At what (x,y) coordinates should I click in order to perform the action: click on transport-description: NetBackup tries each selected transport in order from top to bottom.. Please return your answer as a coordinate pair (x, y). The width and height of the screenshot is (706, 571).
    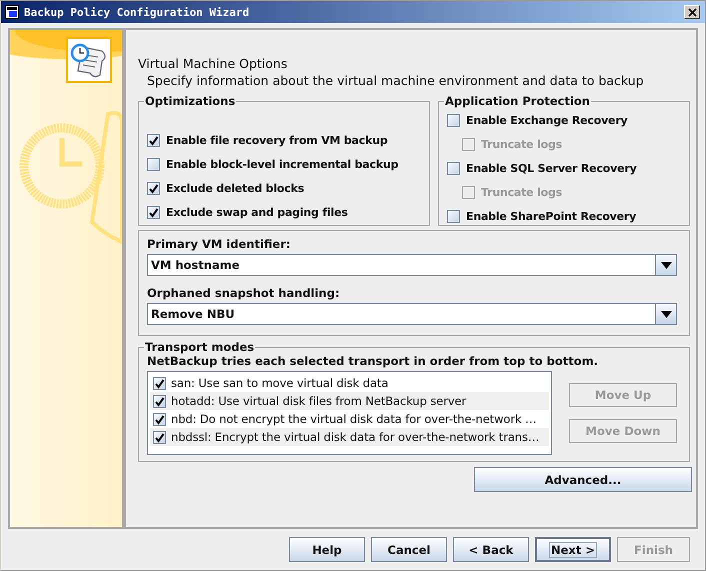
    Looking at the image, I should click on (373, 361).